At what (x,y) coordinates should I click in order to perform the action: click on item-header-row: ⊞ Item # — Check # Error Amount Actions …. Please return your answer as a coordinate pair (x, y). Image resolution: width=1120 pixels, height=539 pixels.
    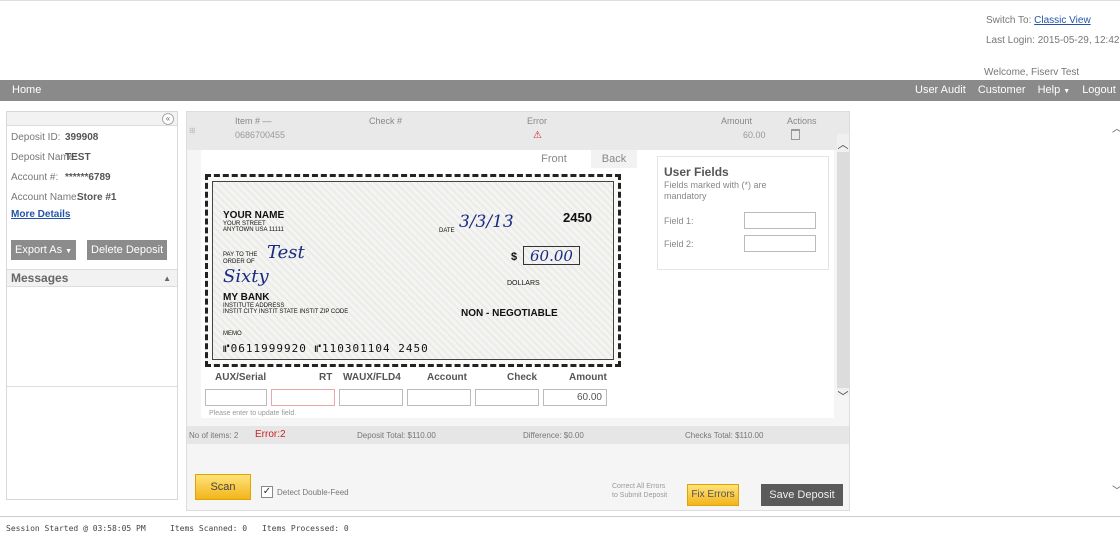
    Looking at the image, I should click on (518, 131).